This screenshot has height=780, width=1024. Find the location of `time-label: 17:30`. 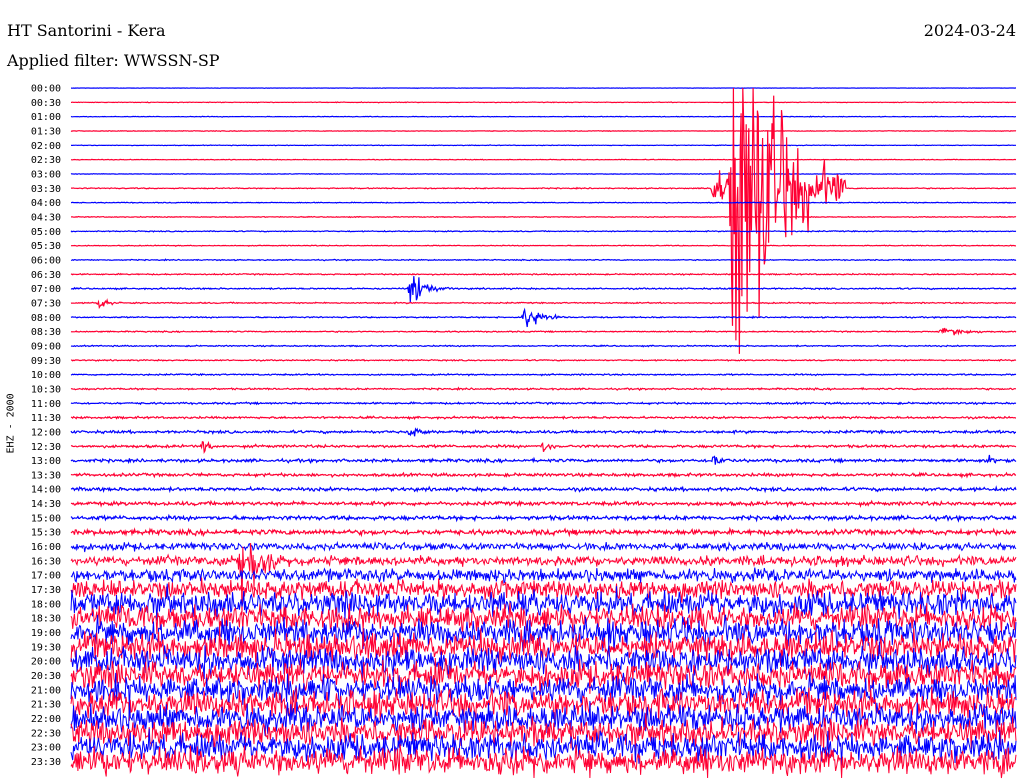

time-label: 17:30 is located at coordinates (46, 590).